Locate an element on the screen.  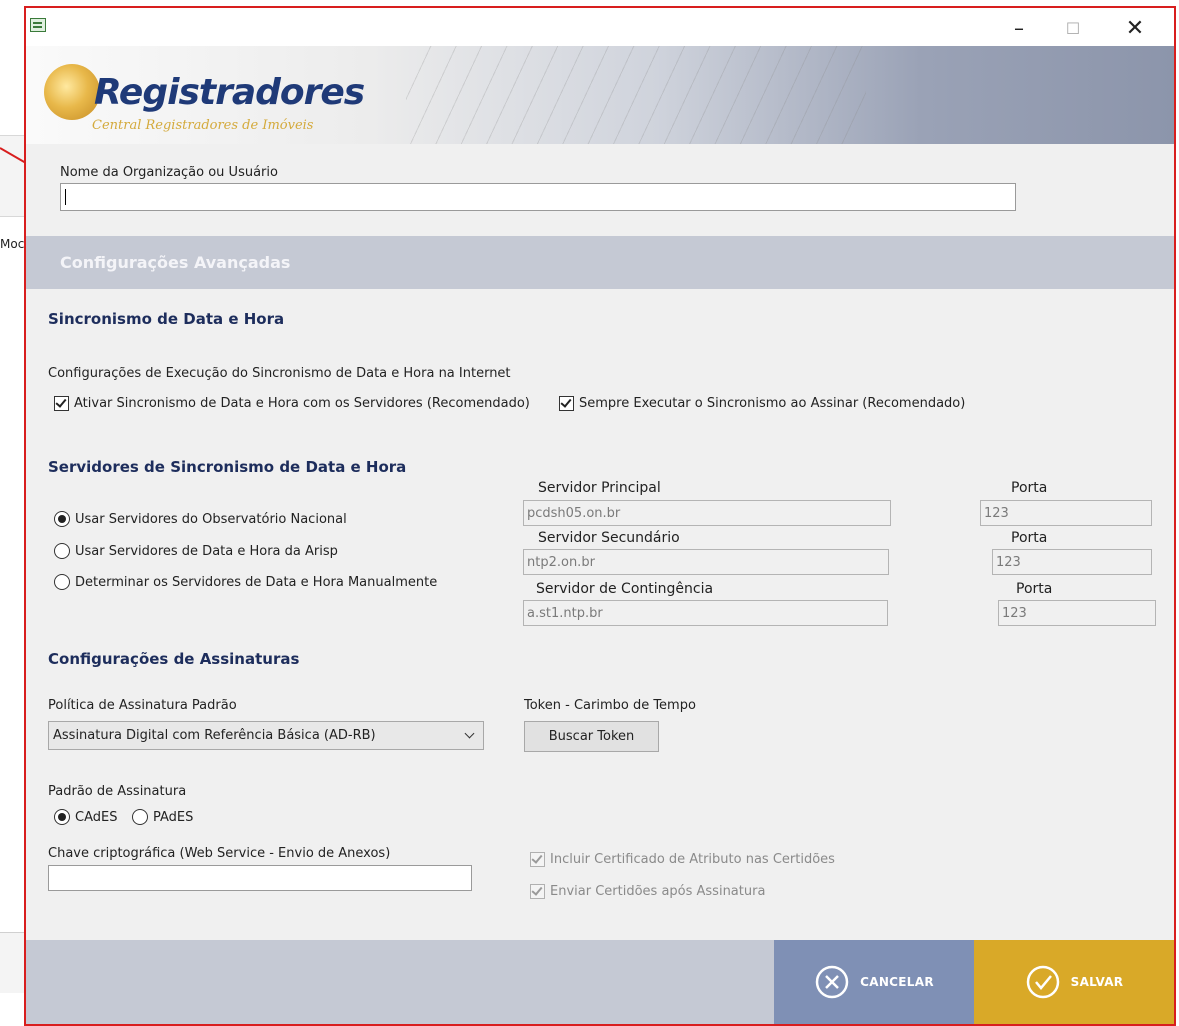
contingency-server-label: Servidor de Contingência is located at coordinates (625, 589).